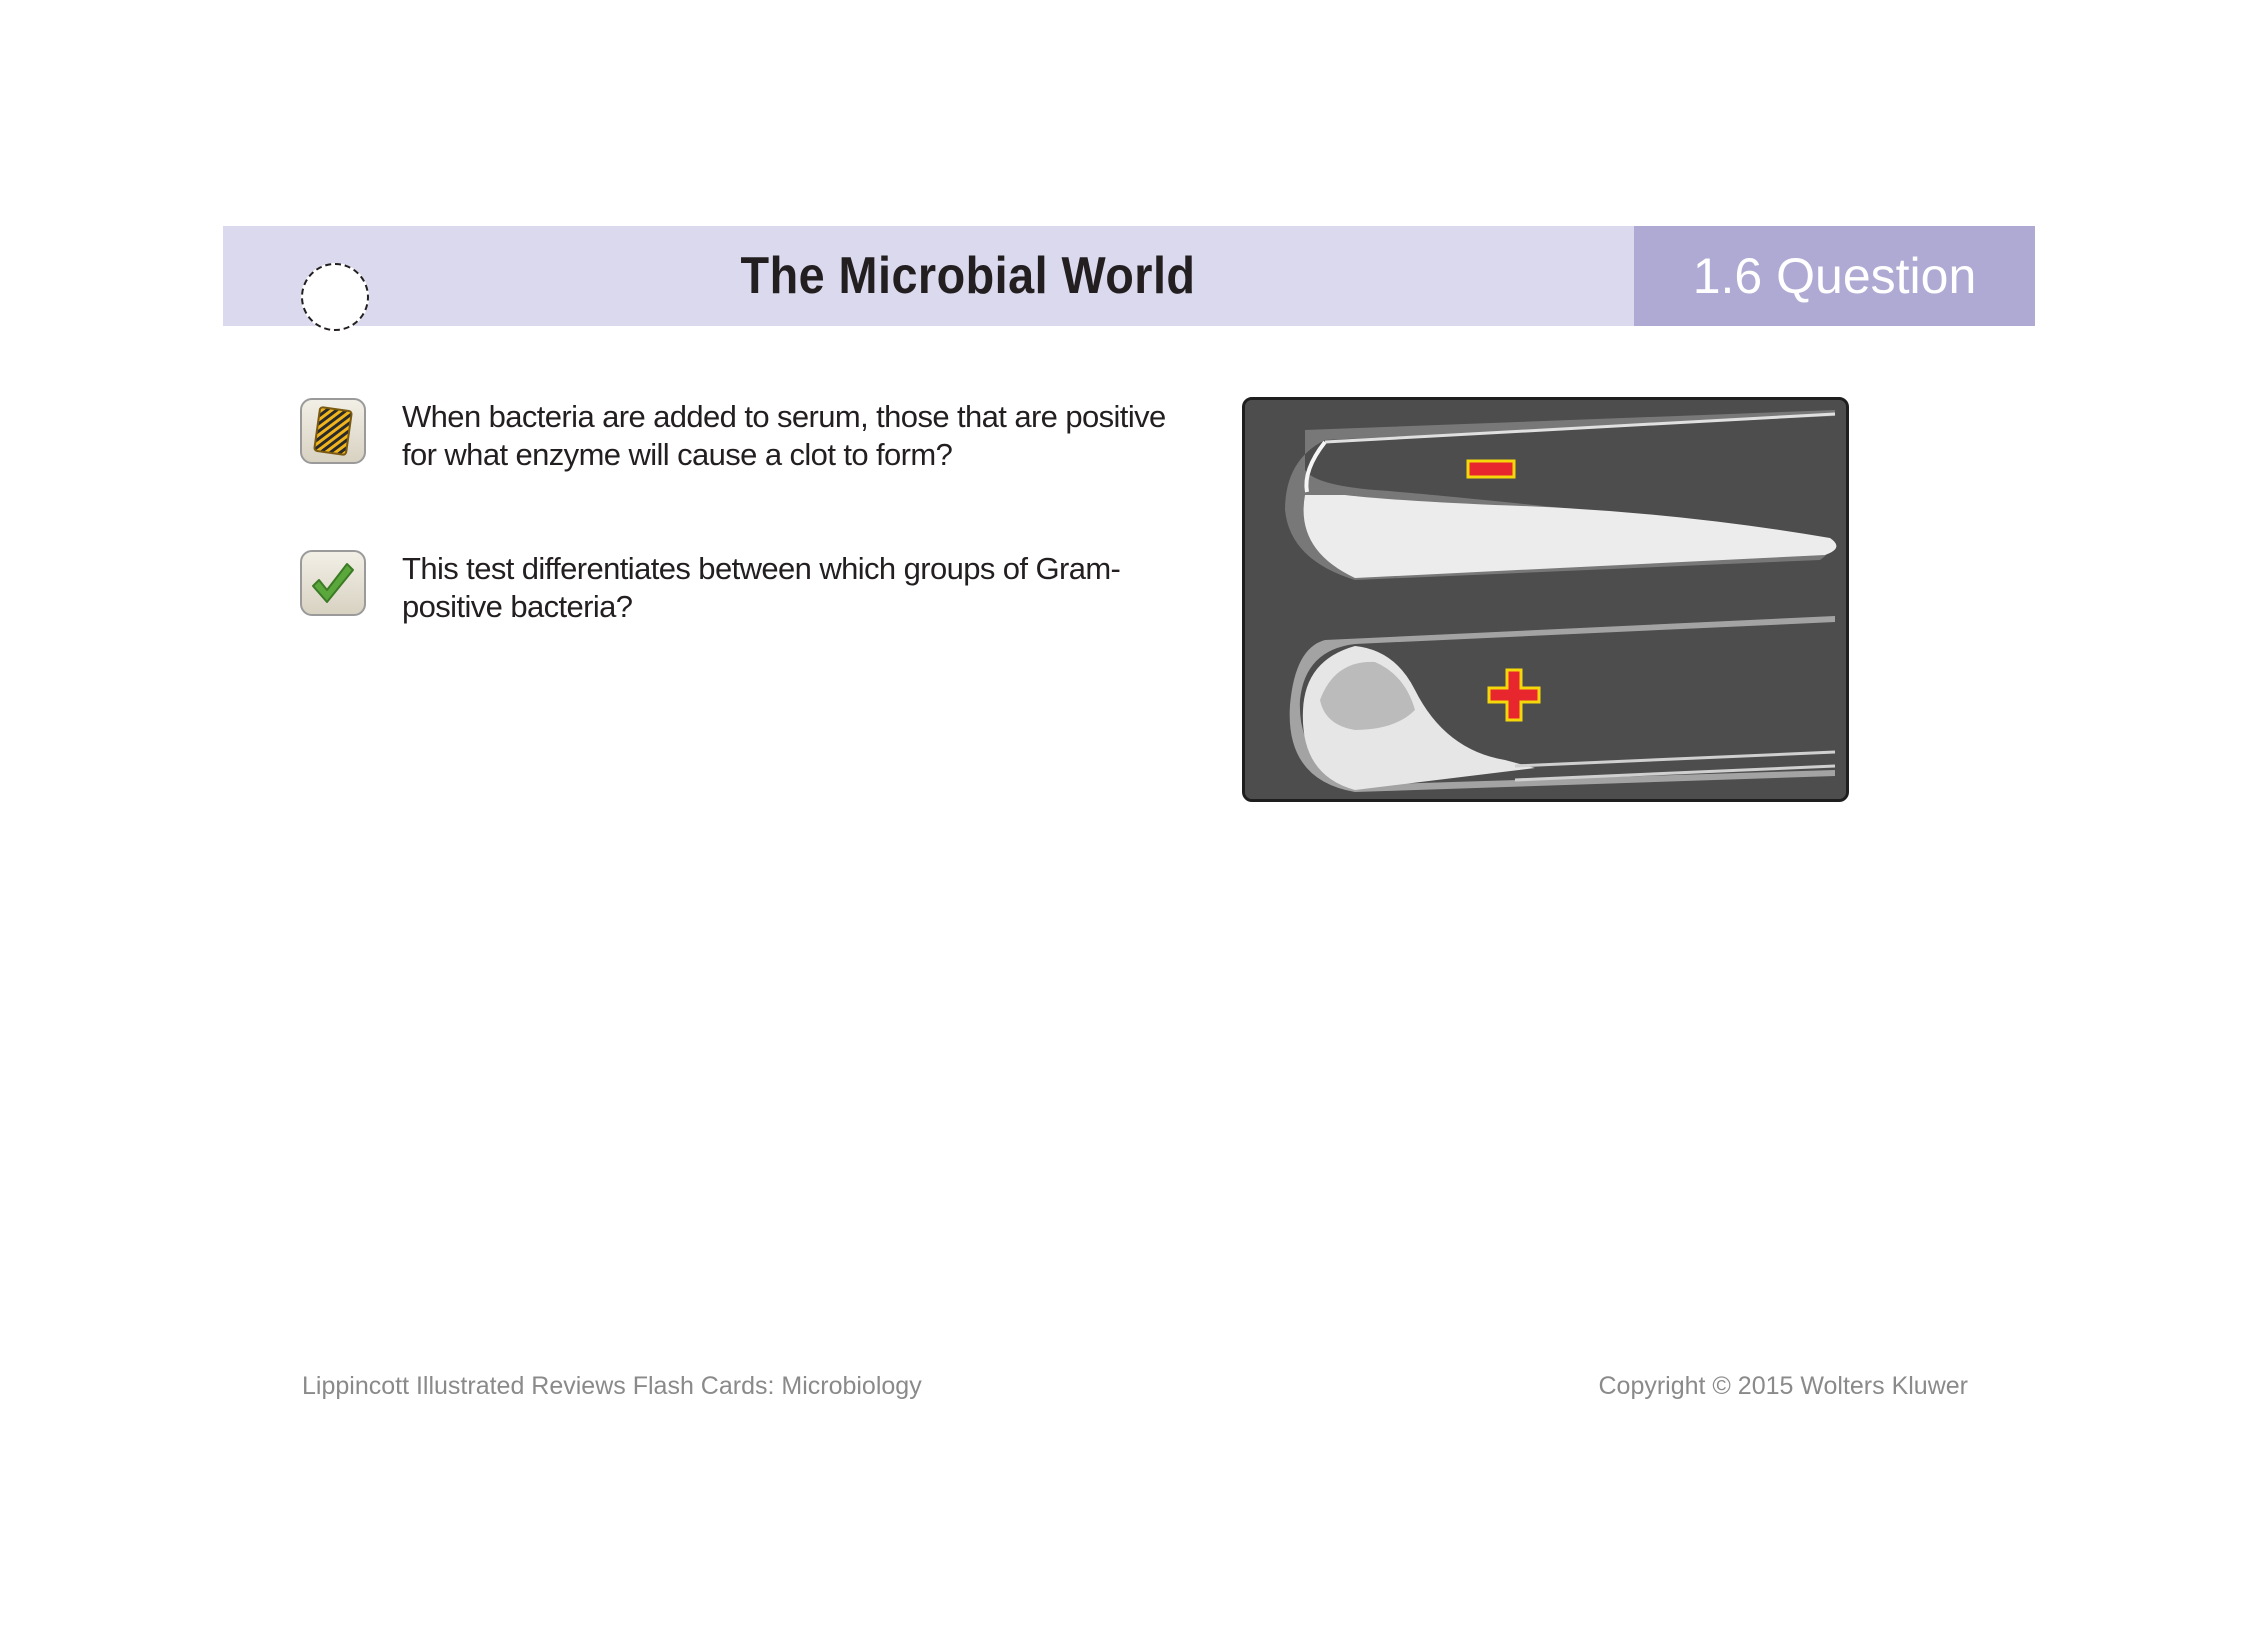 The image size is (2250, 1650). I want to click on flash-card-icon, so click(333, 431).